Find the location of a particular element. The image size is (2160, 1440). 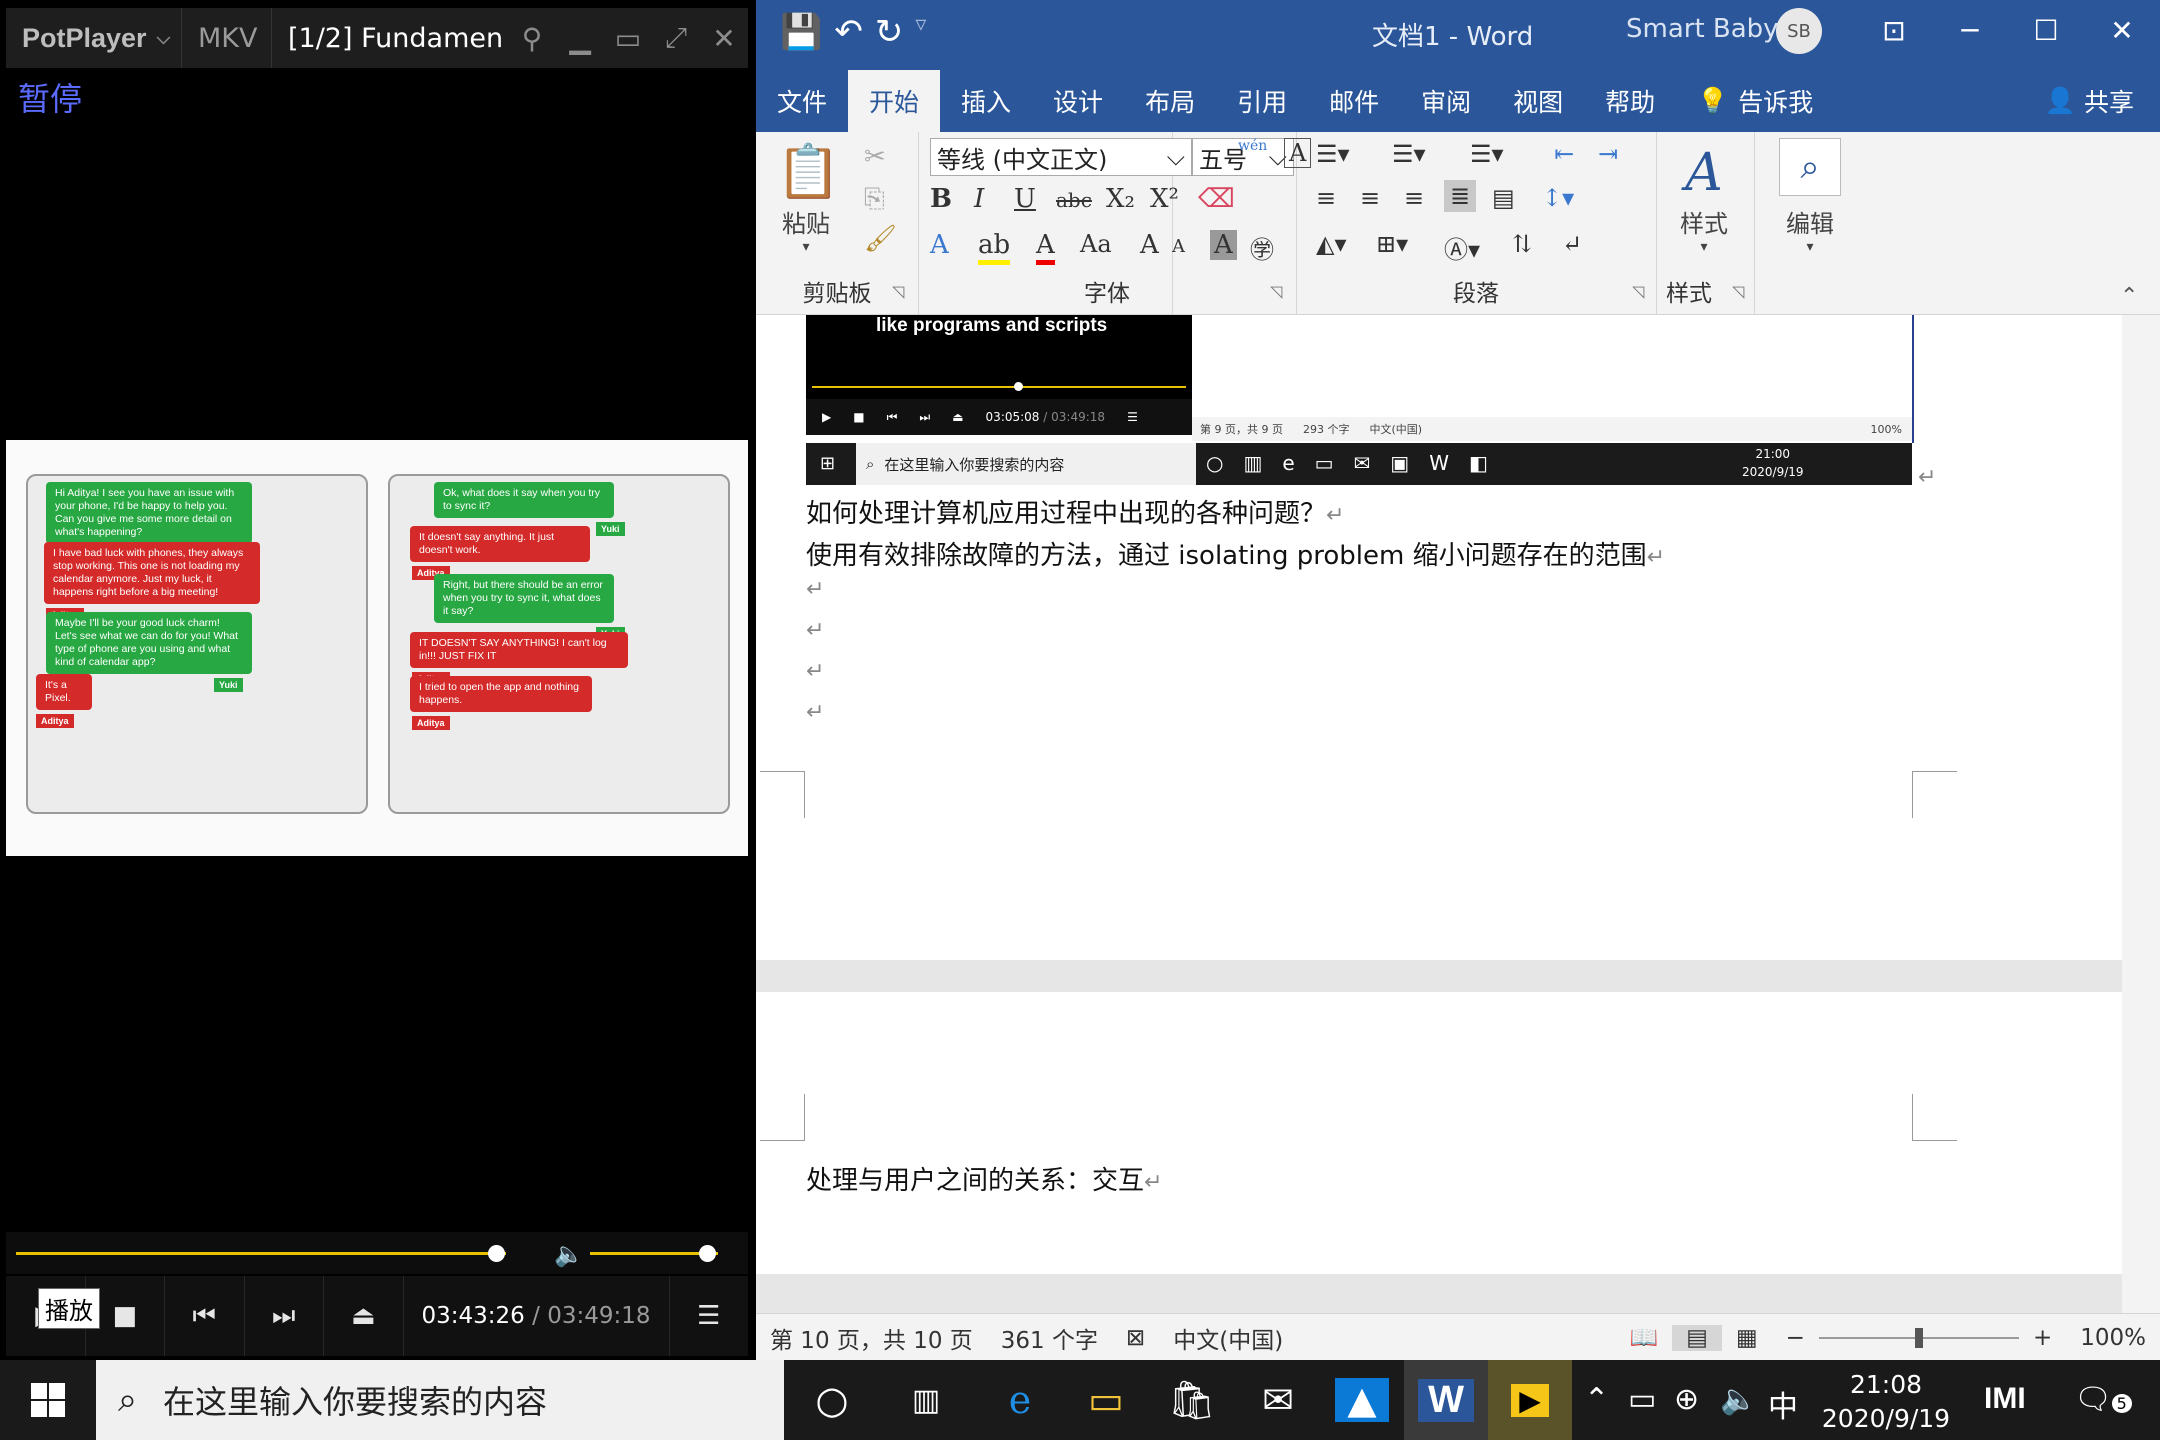

format-painter-icon: 🖌 is located at coordinates (880, 239).